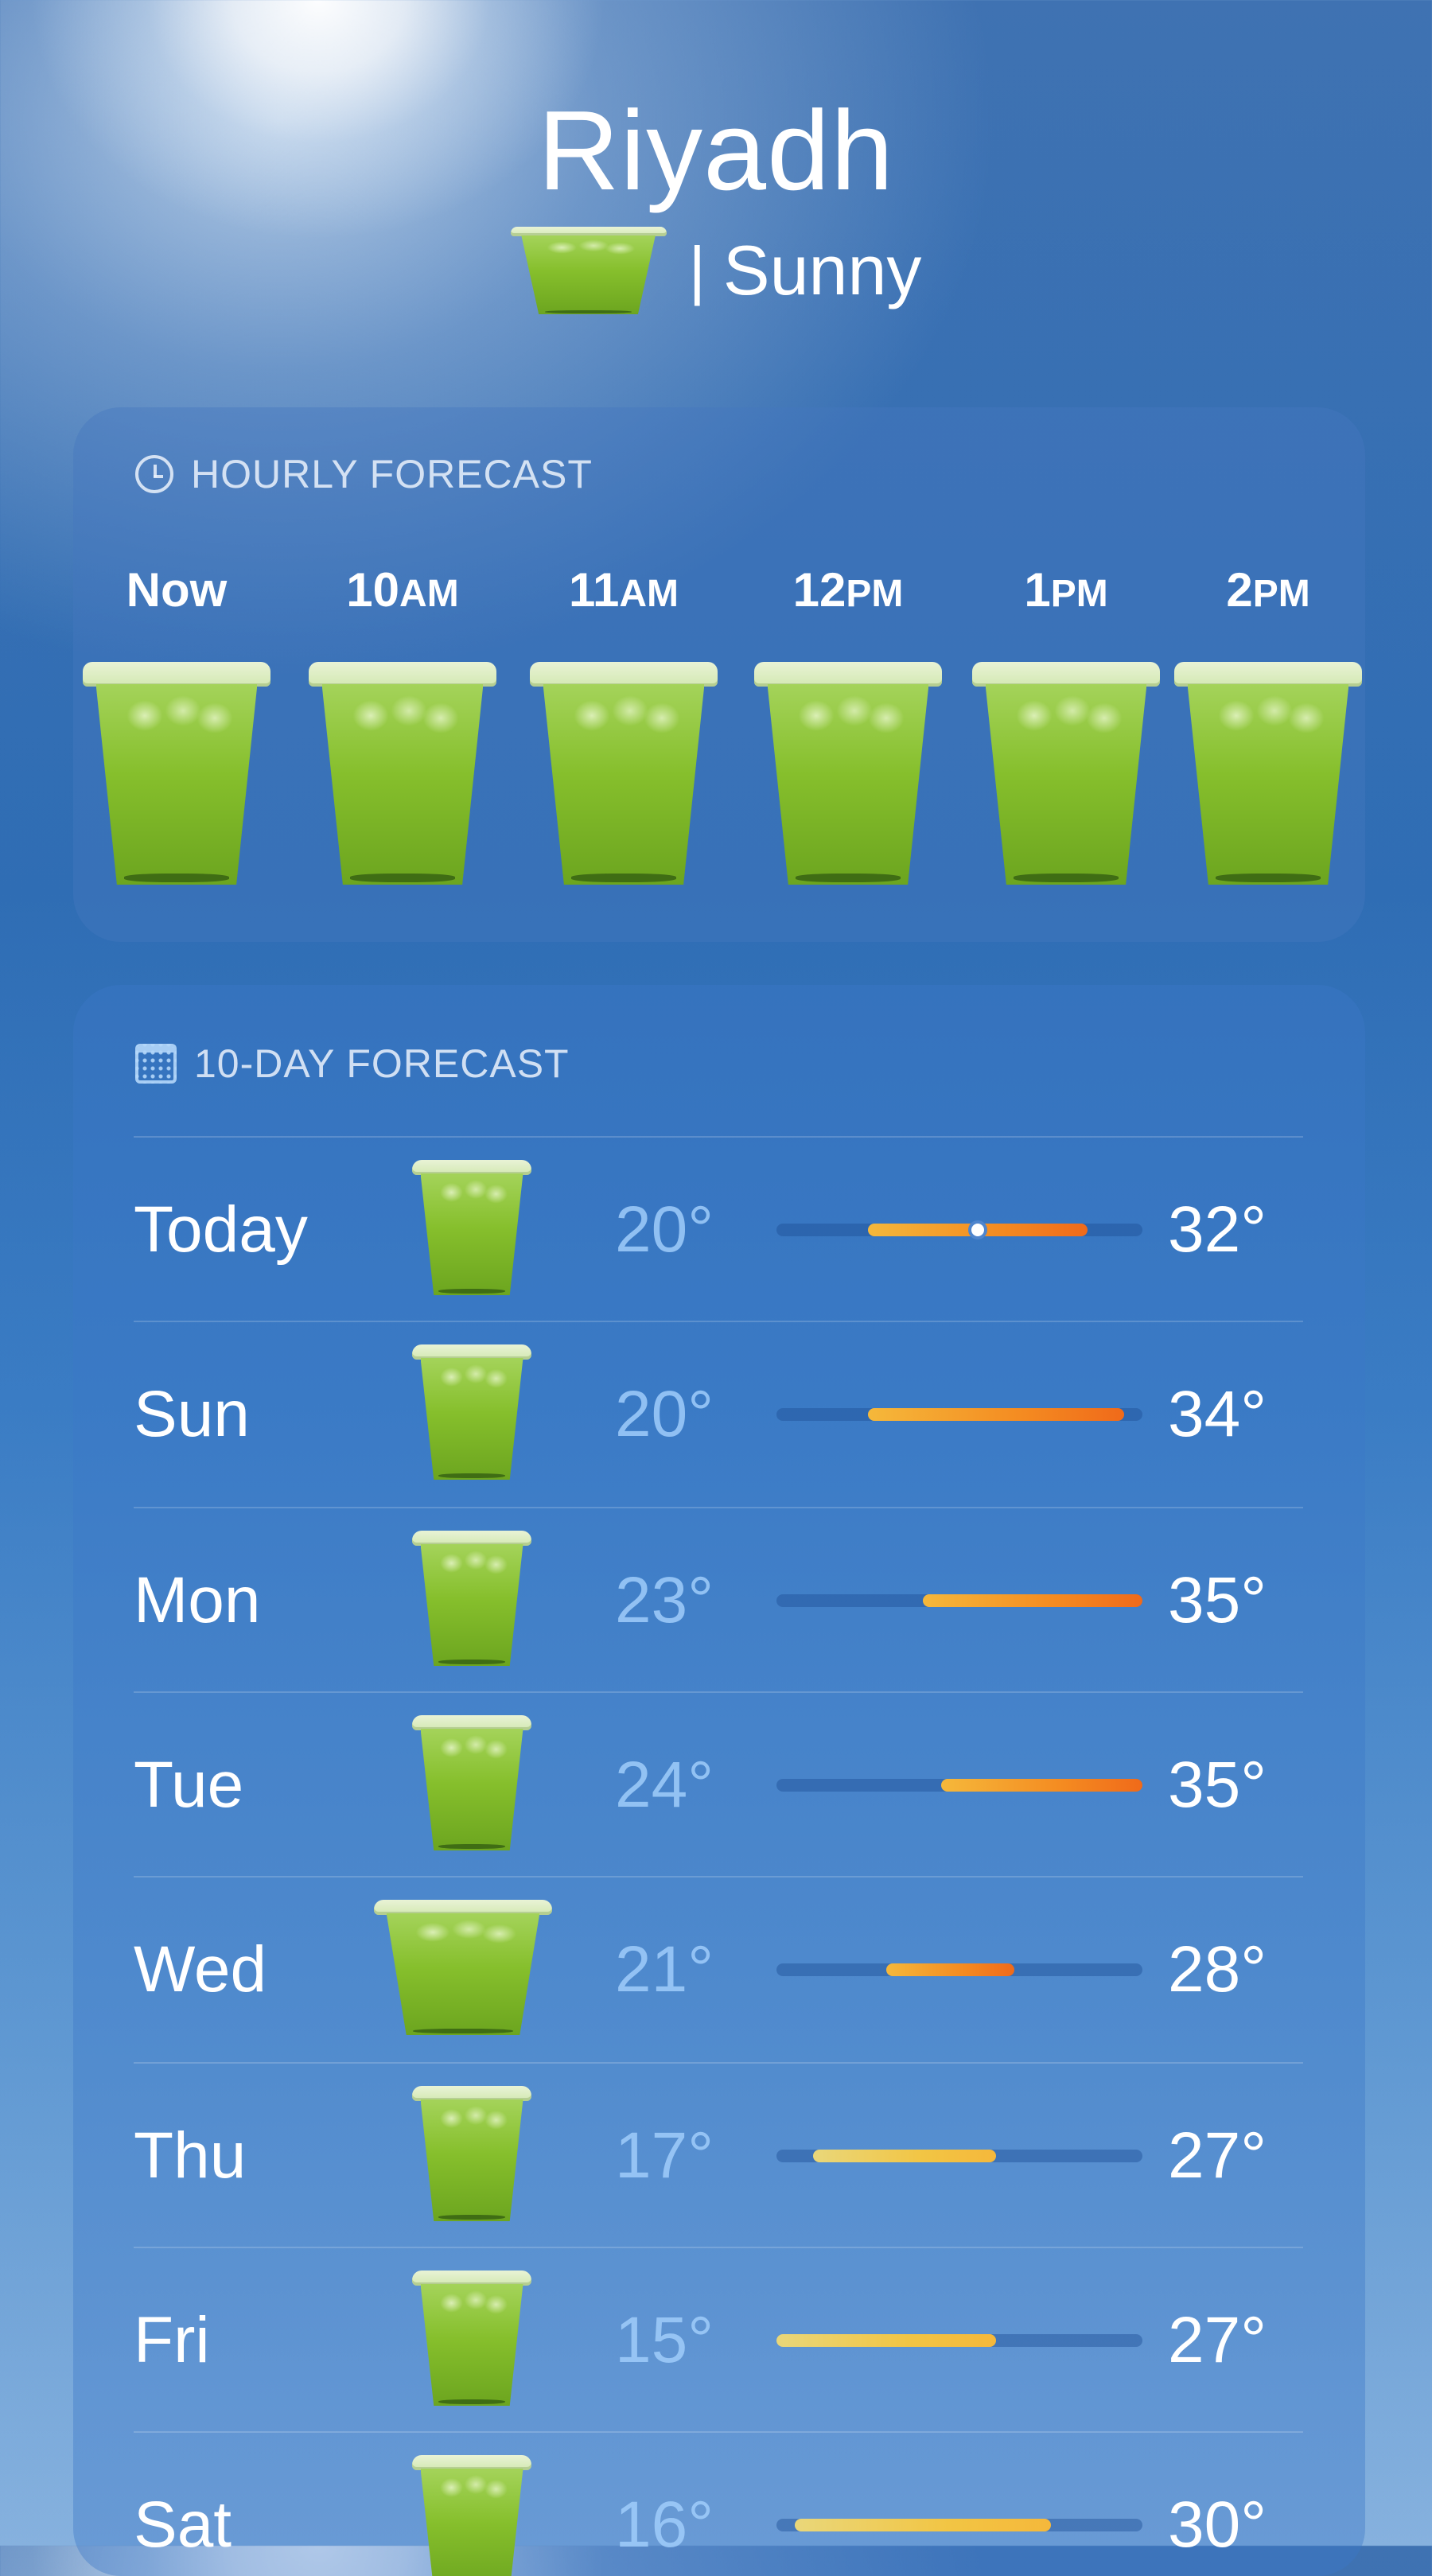 The image size is (1432, 2576). What do you see at coordinates (1218, 2524) in the screenshot?
I see `high-temp: 30°` at bounding box center [1218, 2524].